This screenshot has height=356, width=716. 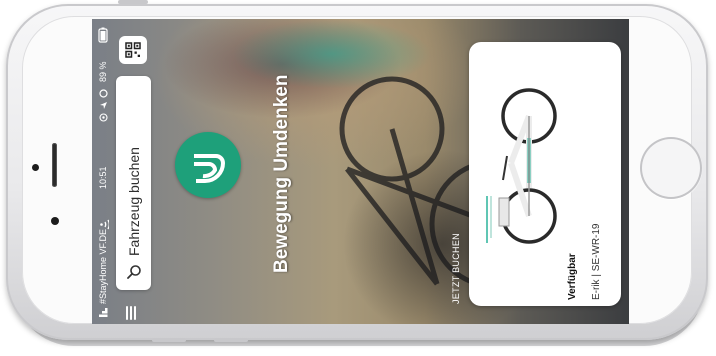 I want to click on signal-icon, so click(x=103, y=312).